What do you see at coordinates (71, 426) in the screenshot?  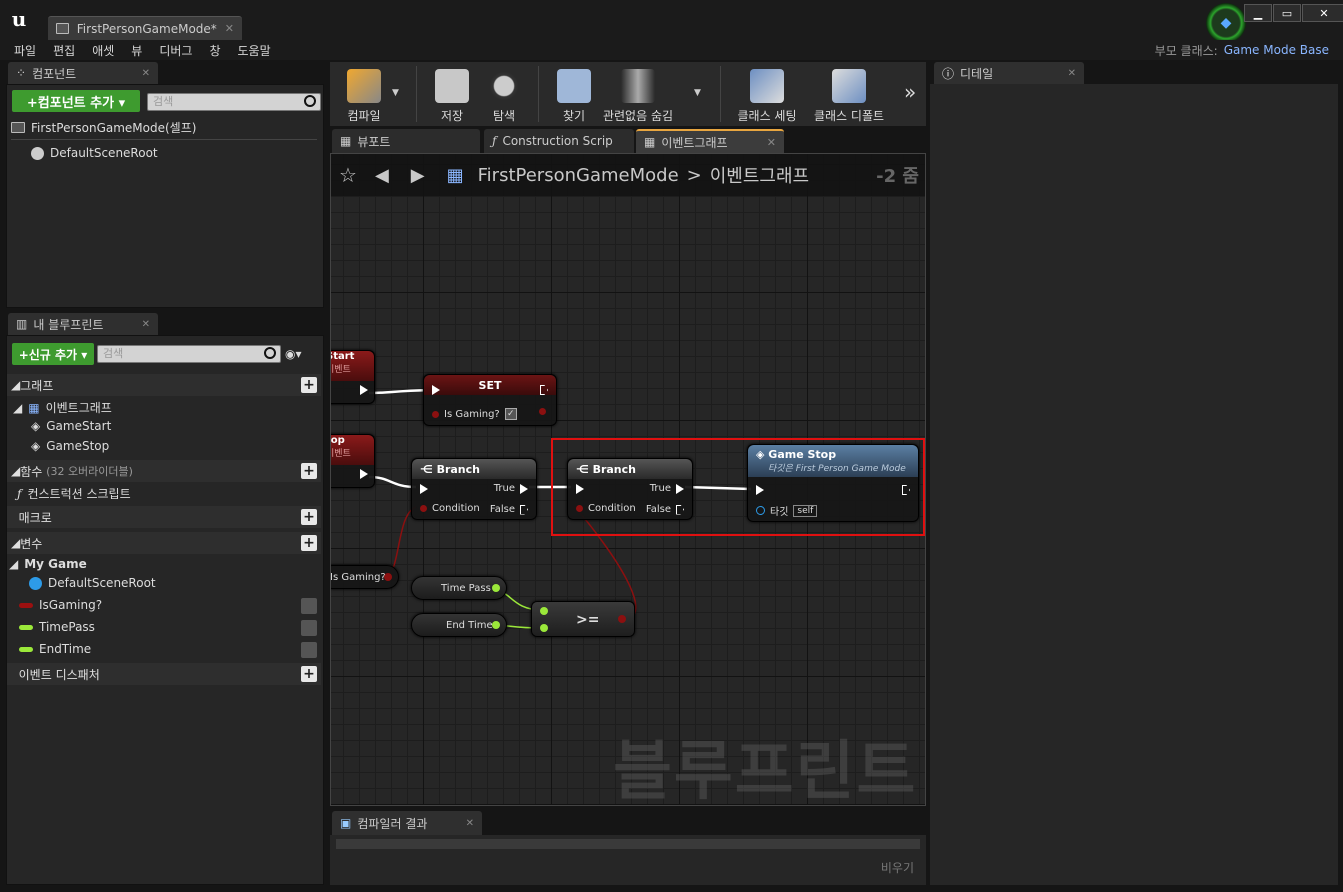 I see `event-item-gamestart: ◈ GameStart` at bounding box center [71, 426].